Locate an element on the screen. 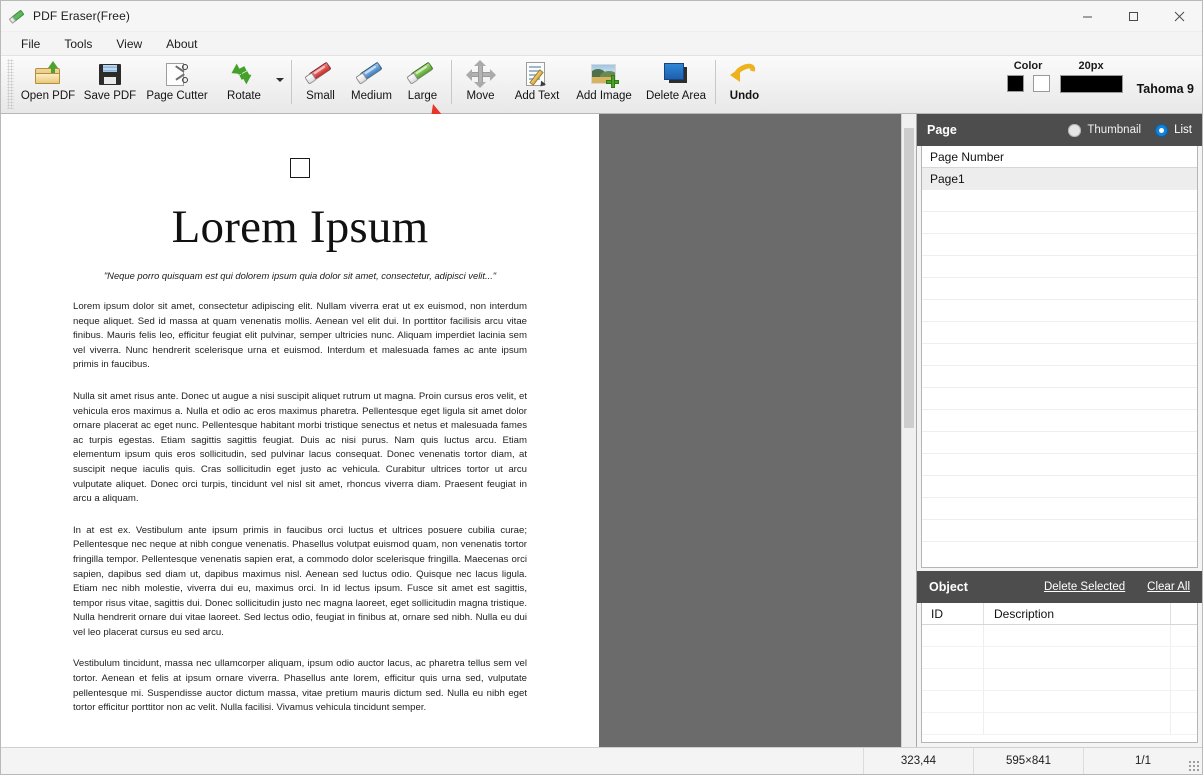 This screenshot has height=775, width=1203. rotate-label: Rotate is located at coordinates (244, 96).